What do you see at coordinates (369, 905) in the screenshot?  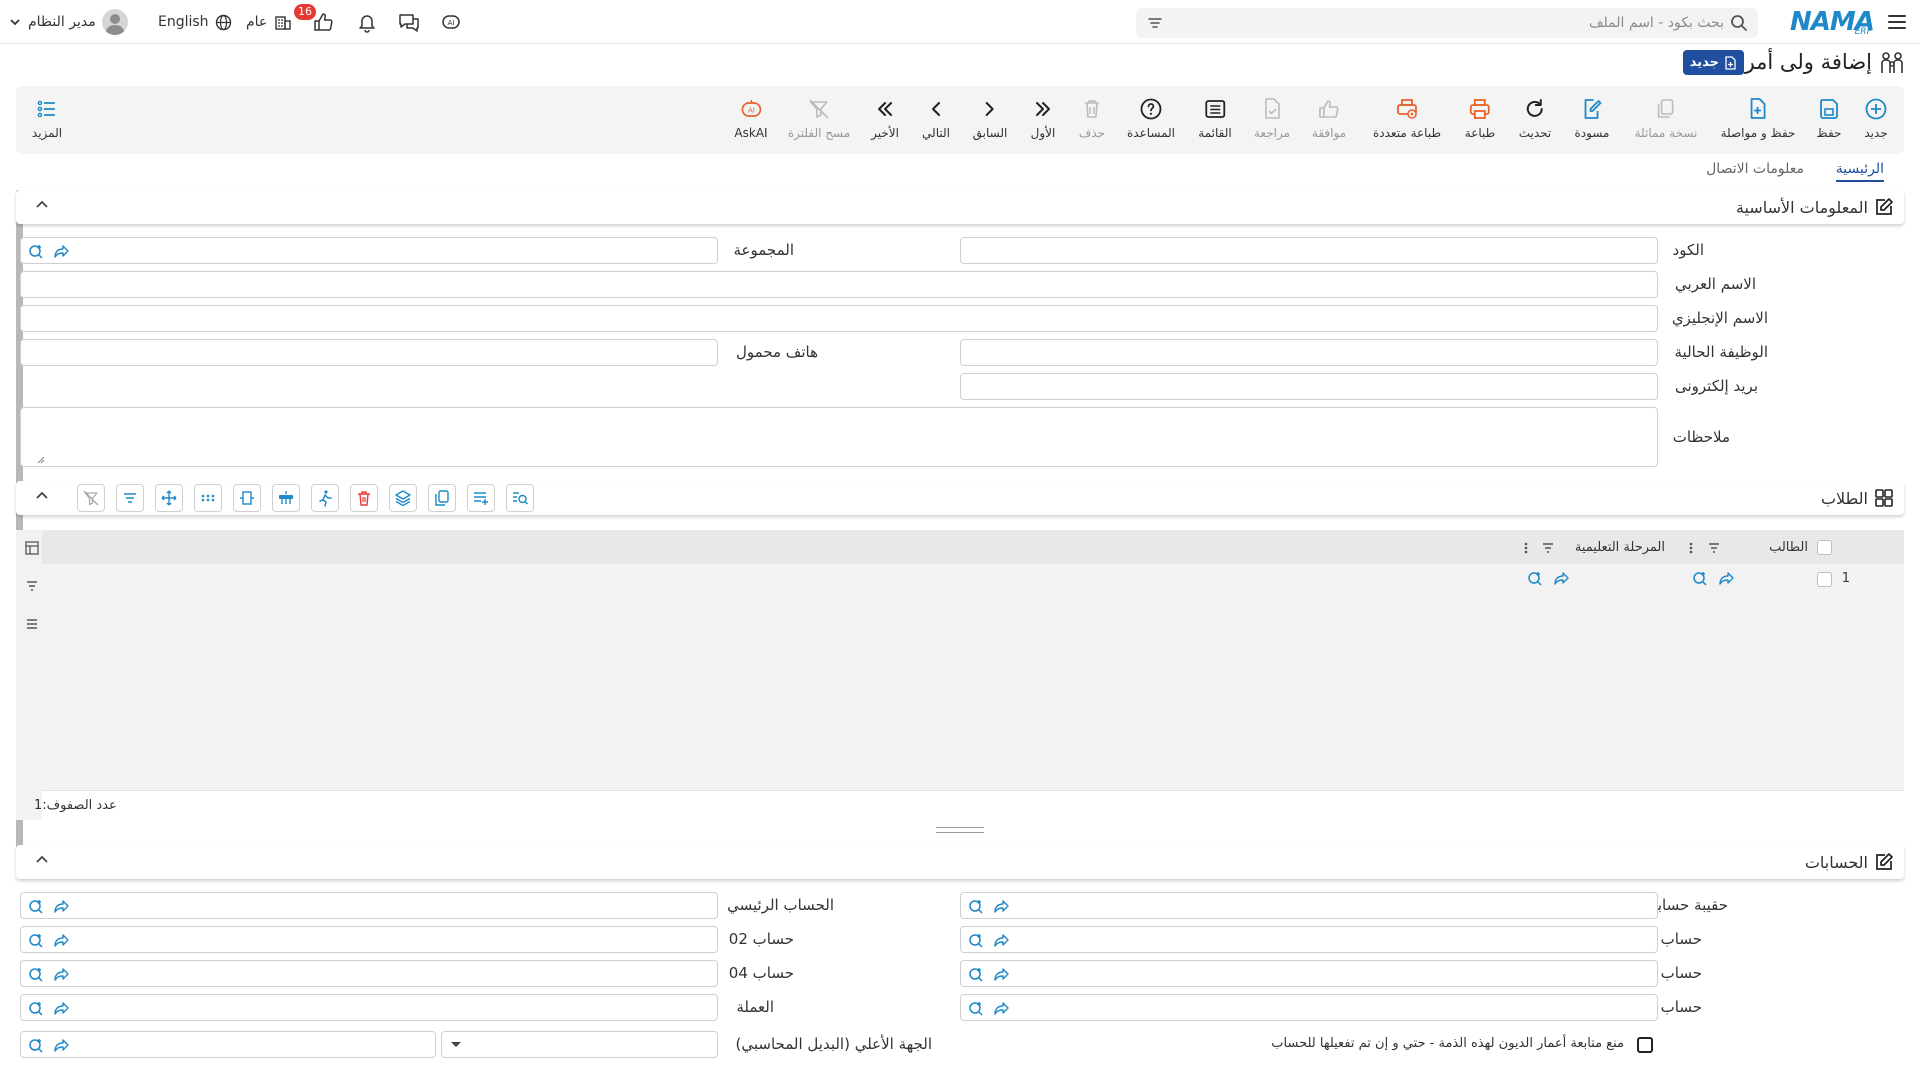 I see `main-account-field` at bounding box center [369, 905].